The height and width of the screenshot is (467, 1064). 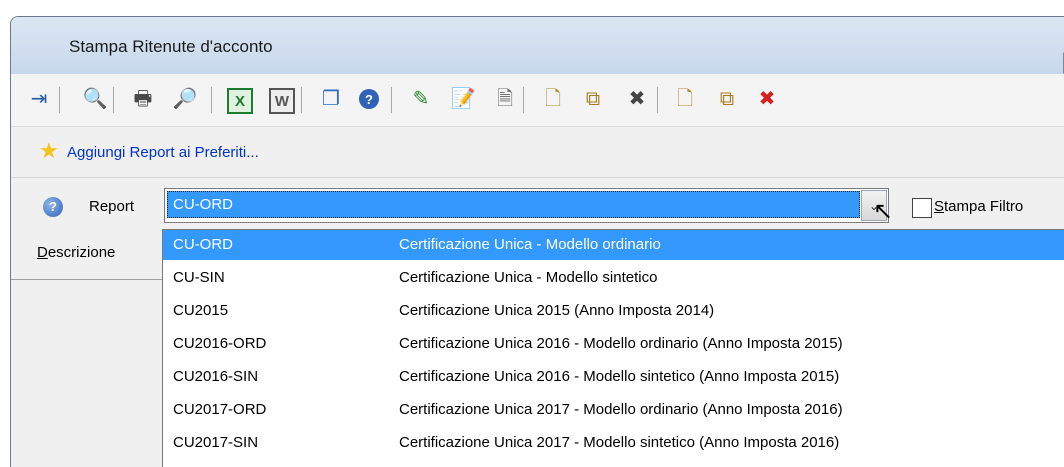 What do you see at coordinates (513, 204) in the screenshot?
I see `report-combobox-value: CU-ORD` at bounding box center [513, 204].